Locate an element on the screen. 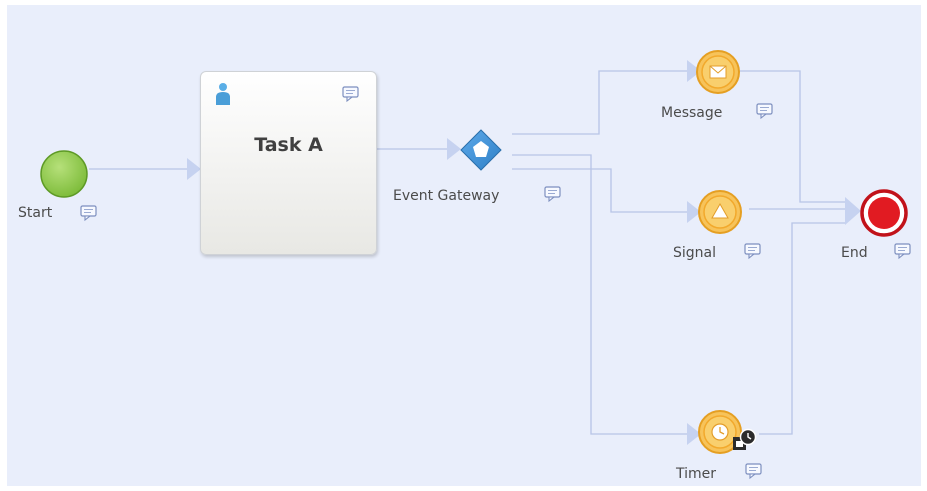  flow-message-to-end is located at coordinates (792, 136).